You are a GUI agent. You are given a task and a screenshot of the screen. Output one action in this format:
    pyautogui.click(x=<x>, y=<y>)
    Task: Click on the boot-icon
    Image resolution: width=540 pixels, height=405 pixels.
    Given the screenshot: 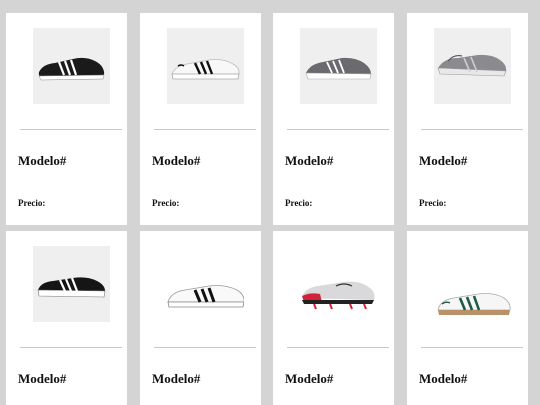 What is the action you would take?
    pyautogui.click(x=338, y=295)
    